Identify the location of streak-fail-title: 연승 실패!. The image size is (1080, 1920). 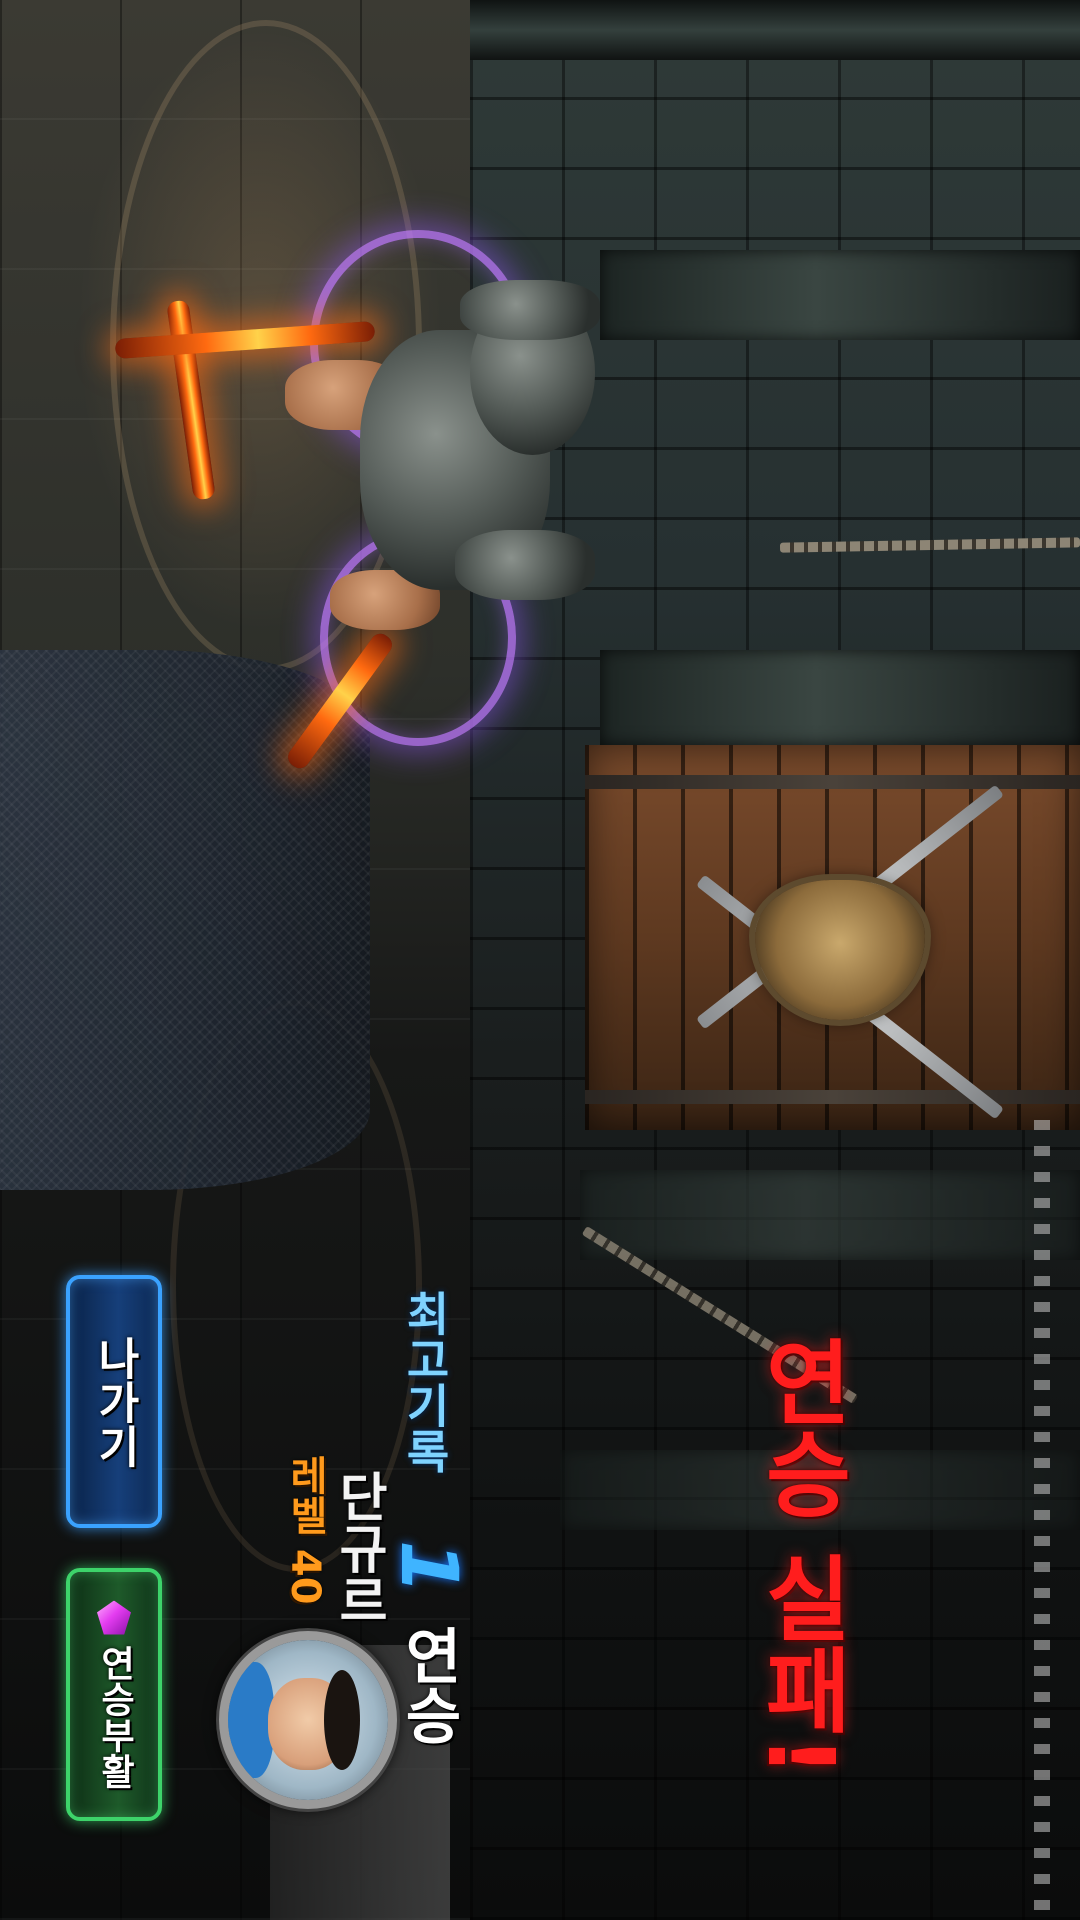
(800, 1556).